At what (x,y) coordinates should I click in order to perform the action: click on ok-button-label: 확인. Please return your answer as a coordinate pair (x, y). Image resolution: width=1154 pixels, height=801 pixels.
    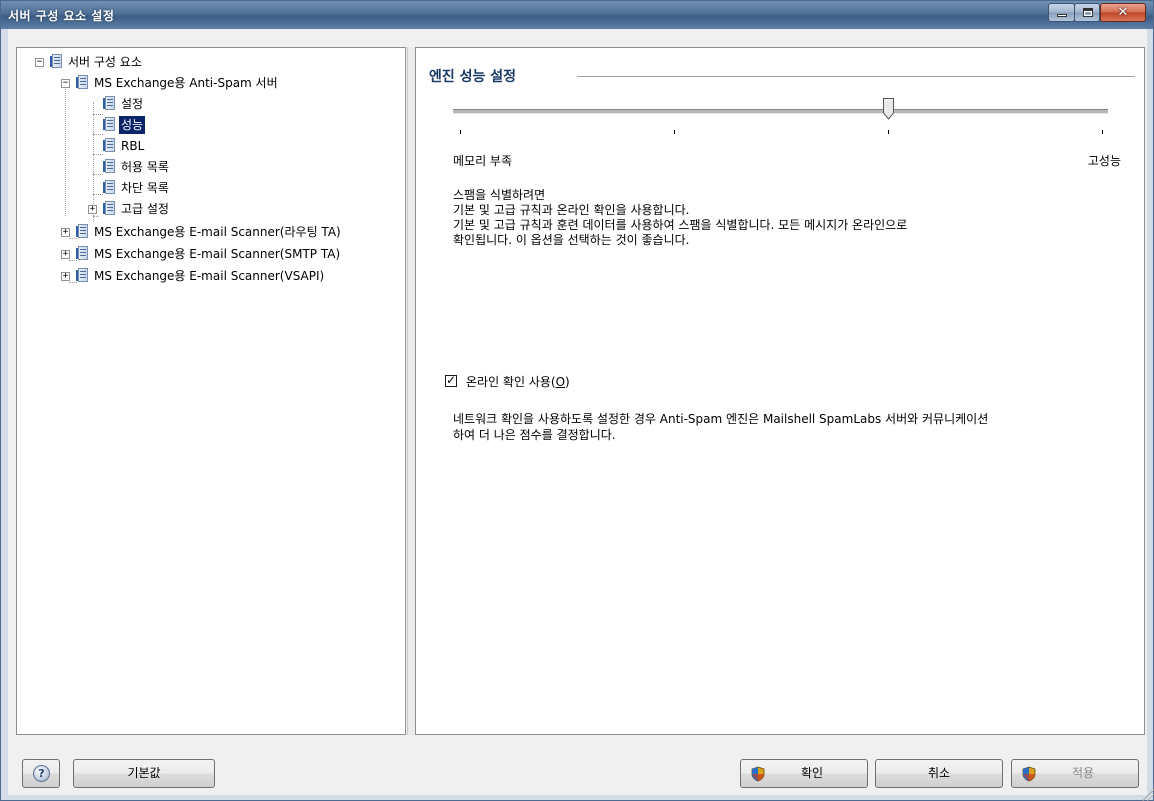
    Looking at the image, I should click on (812, 773).